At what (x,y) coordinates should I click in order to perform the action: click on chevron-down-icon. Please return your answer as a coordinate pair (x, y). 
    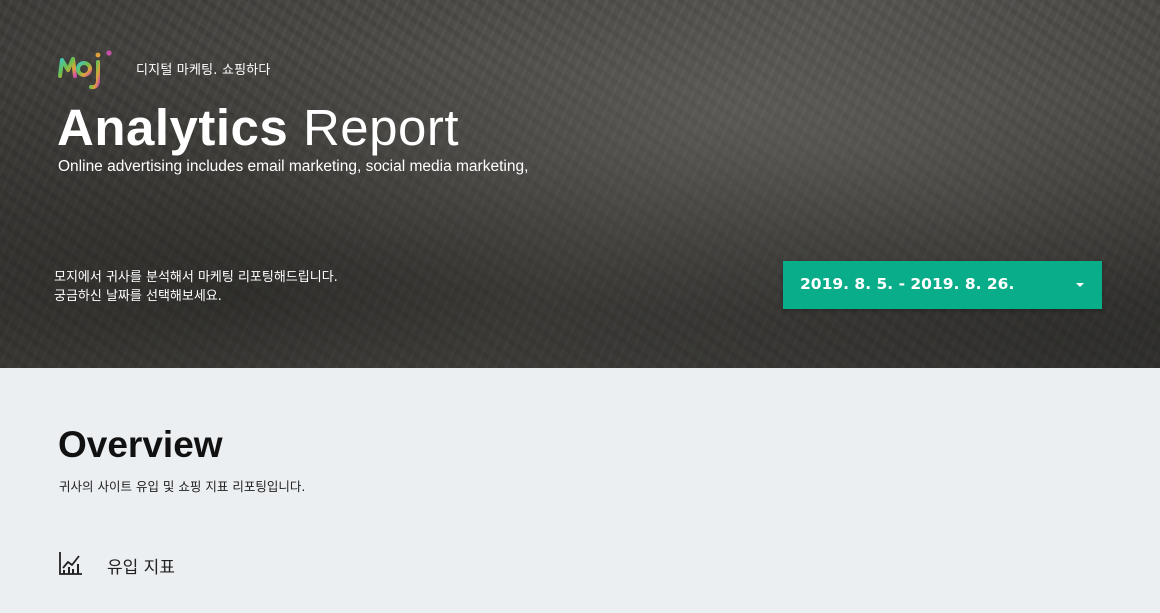
    Looking at the image, I should click on (1080, 285).